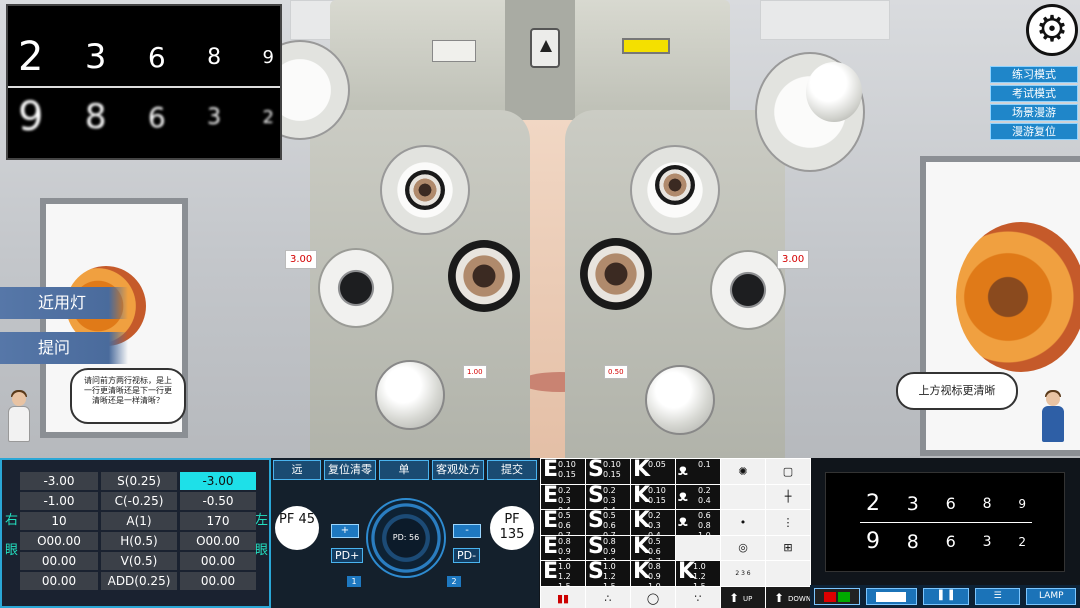  I want to click on lamp-button: LAMP, so click(1051, 596).